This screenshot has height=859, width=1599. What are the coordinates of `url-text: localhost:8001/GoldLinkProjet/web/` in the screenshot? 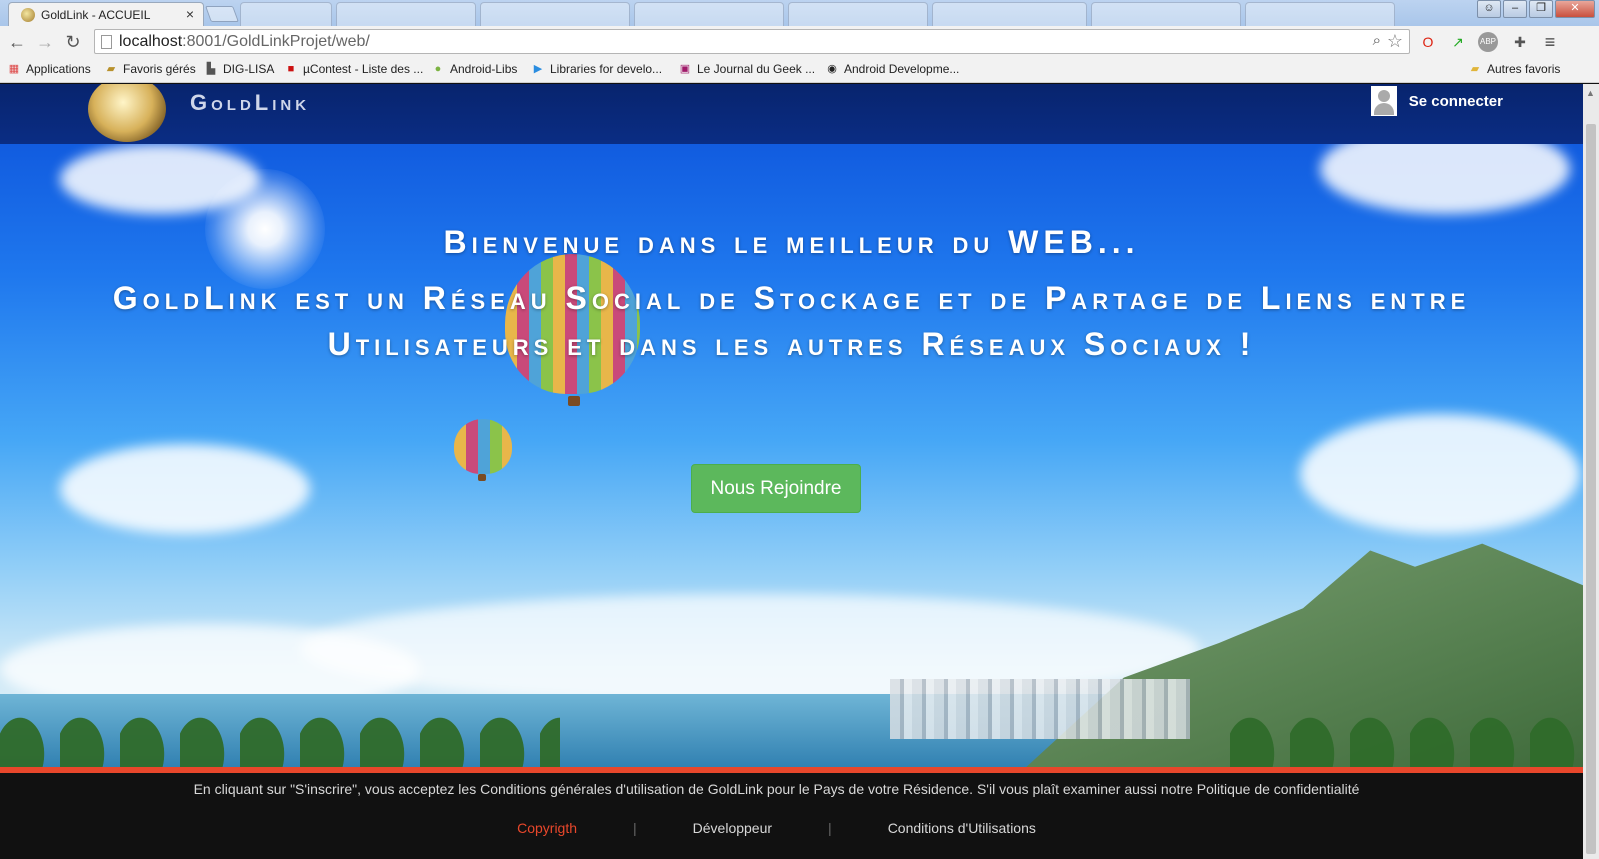 It's located at (244, 42).